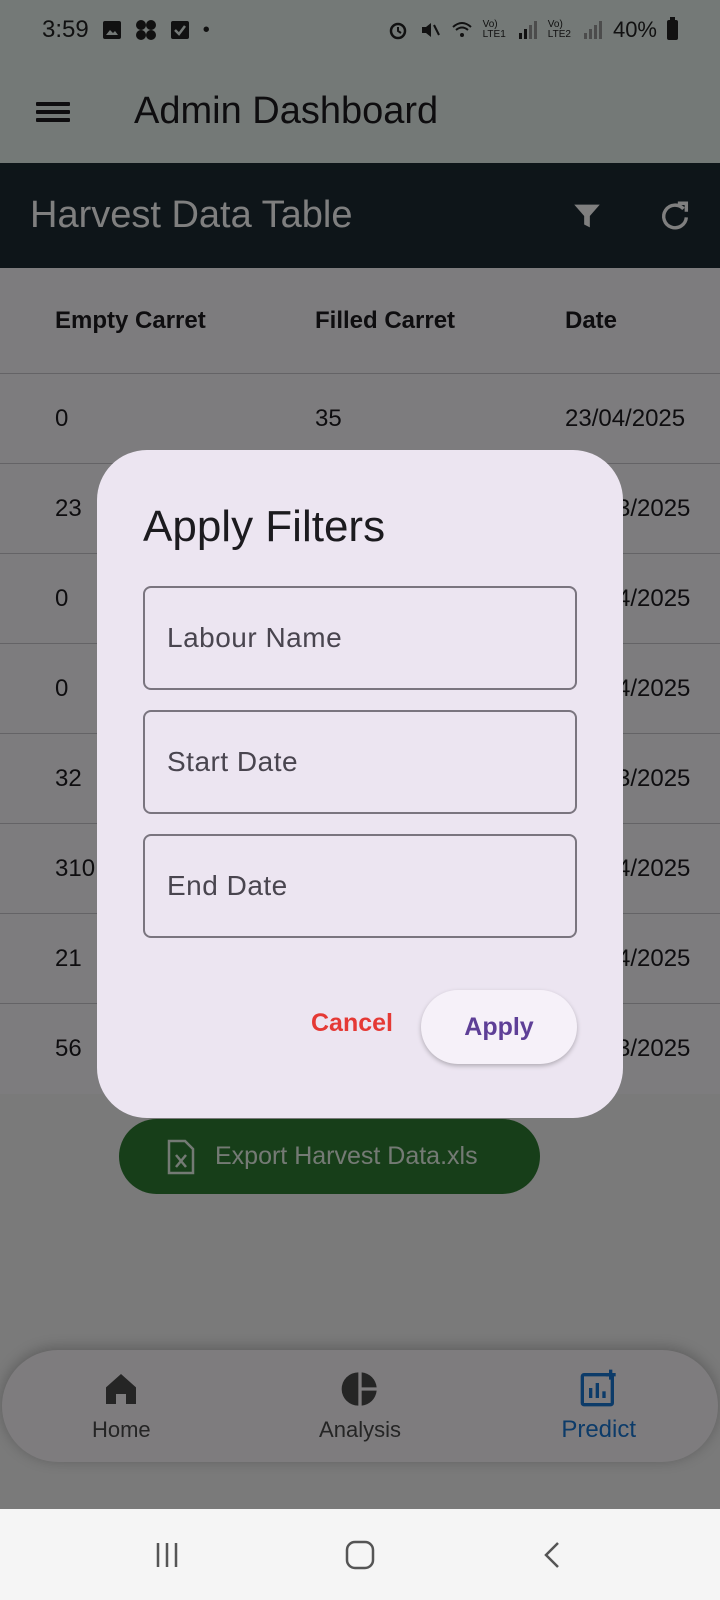 This screenshot has width=720, height=1600. I want to click on end-date-input, so click(371, 886).